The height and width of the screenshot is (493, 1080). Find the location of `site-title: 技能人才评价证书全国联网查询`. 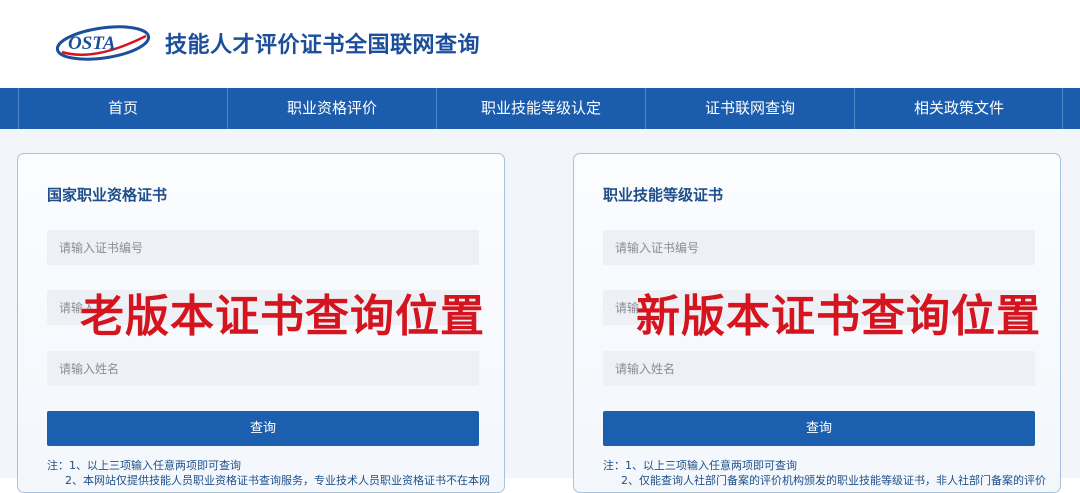

site-title: 技能人才评价证书全国联网查询 is located at coordinates (323, 45).